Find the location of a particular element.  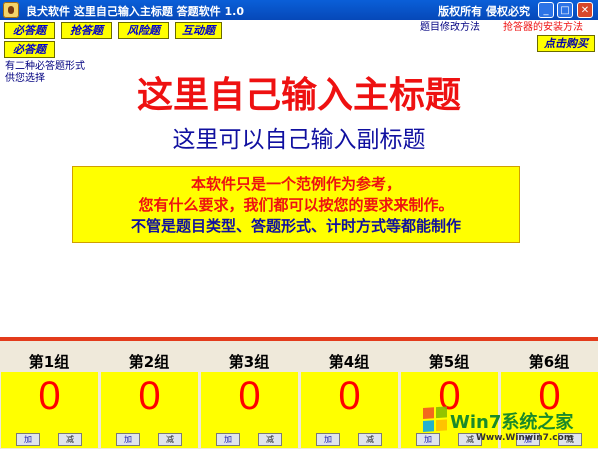

group-6-name: 第6组 is located at coordinates (549, 362).